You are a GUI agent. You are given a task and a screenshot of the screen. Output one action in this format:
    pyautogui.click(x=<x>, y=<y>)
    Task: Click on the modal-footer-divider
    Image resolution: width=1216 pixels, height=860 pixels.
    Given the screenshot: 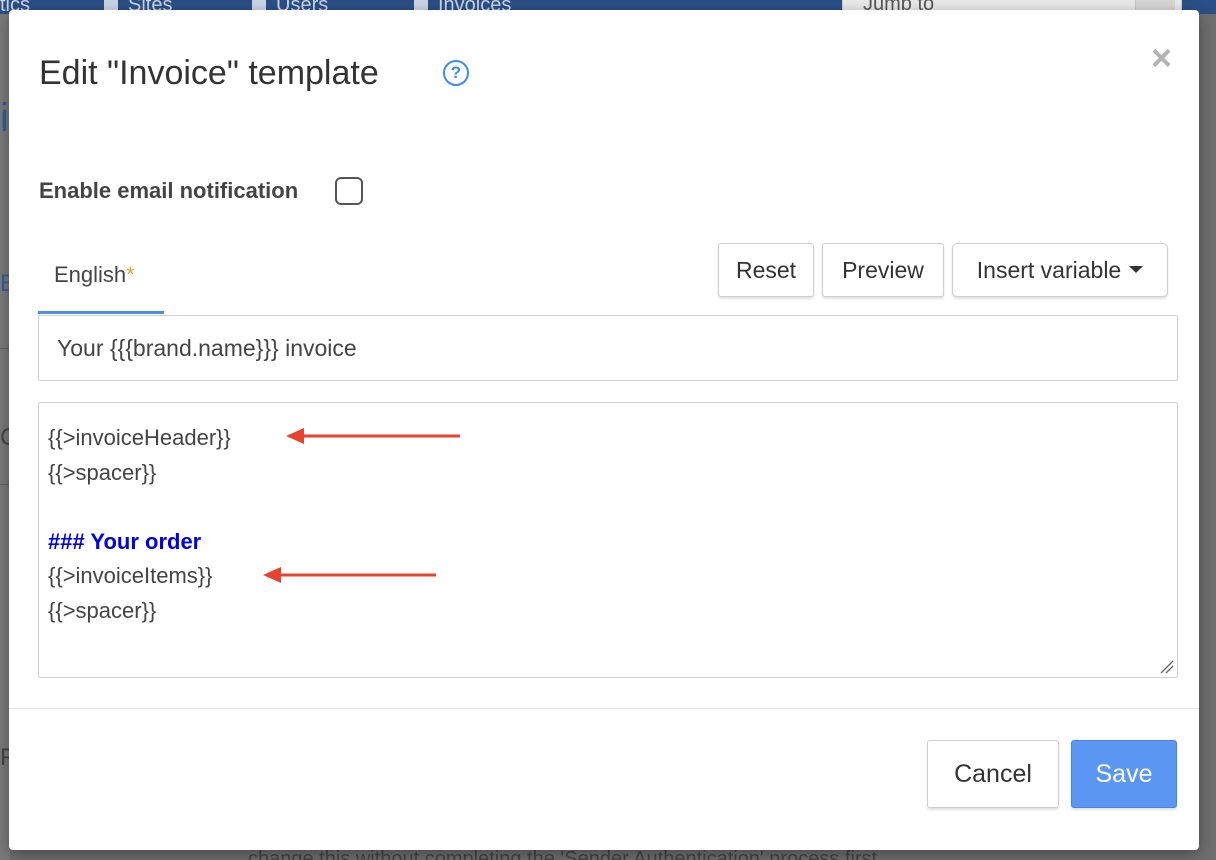 What is the action you would take?
    pyautogui.click(x=604, y=708)
    